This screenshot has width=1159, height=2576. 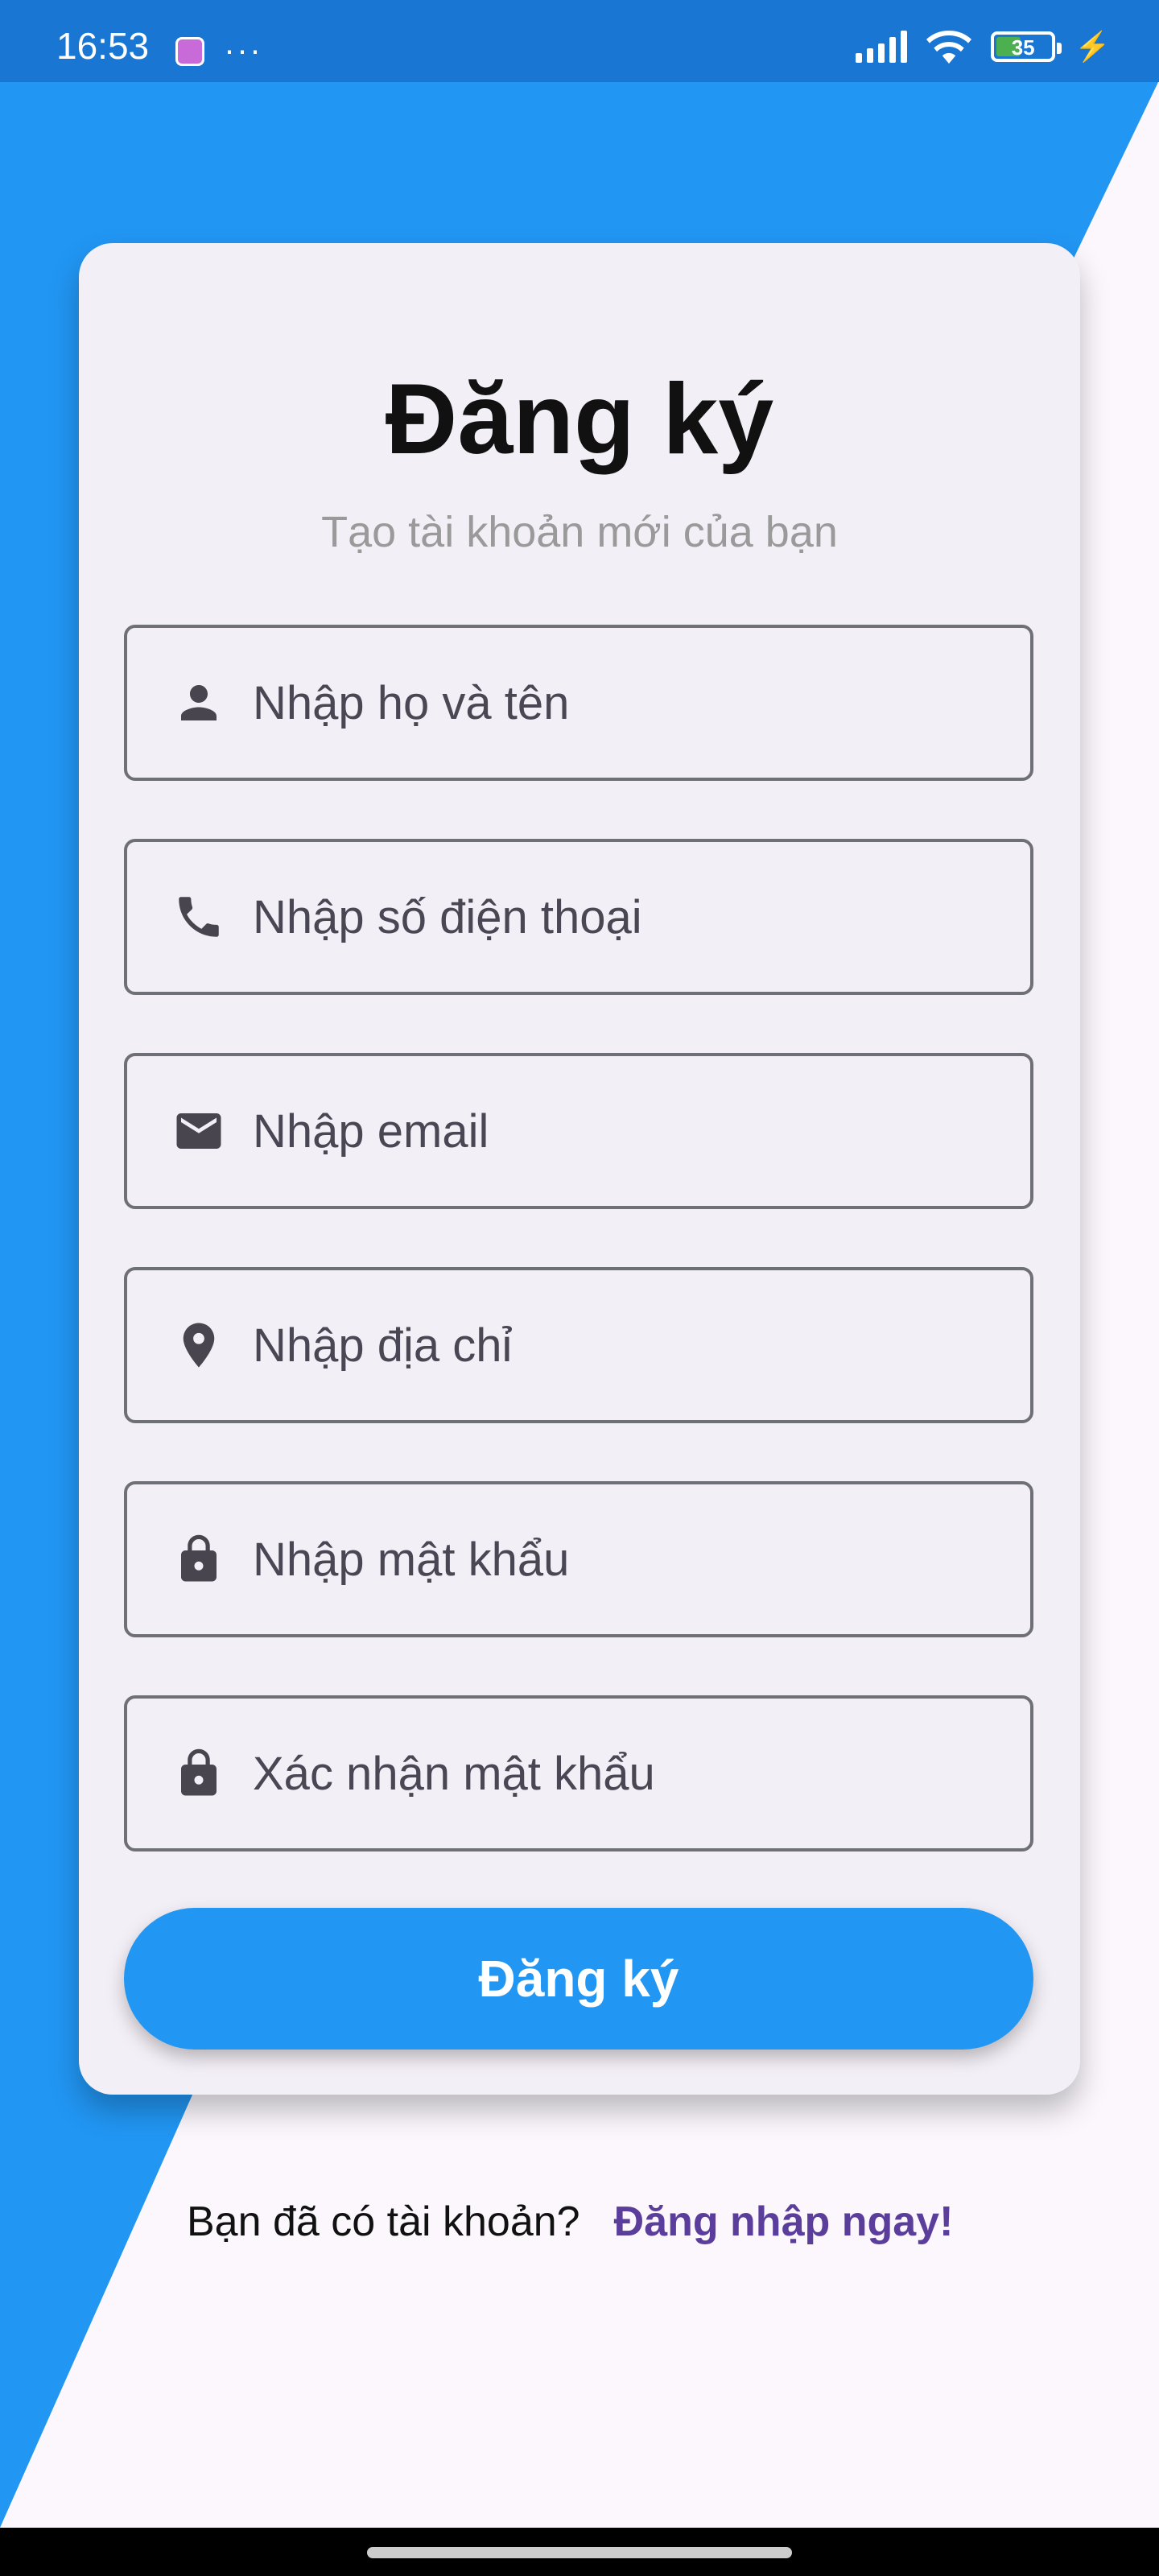 I want to click on charging-icon: ⚡, so click(x=1092, y=46).